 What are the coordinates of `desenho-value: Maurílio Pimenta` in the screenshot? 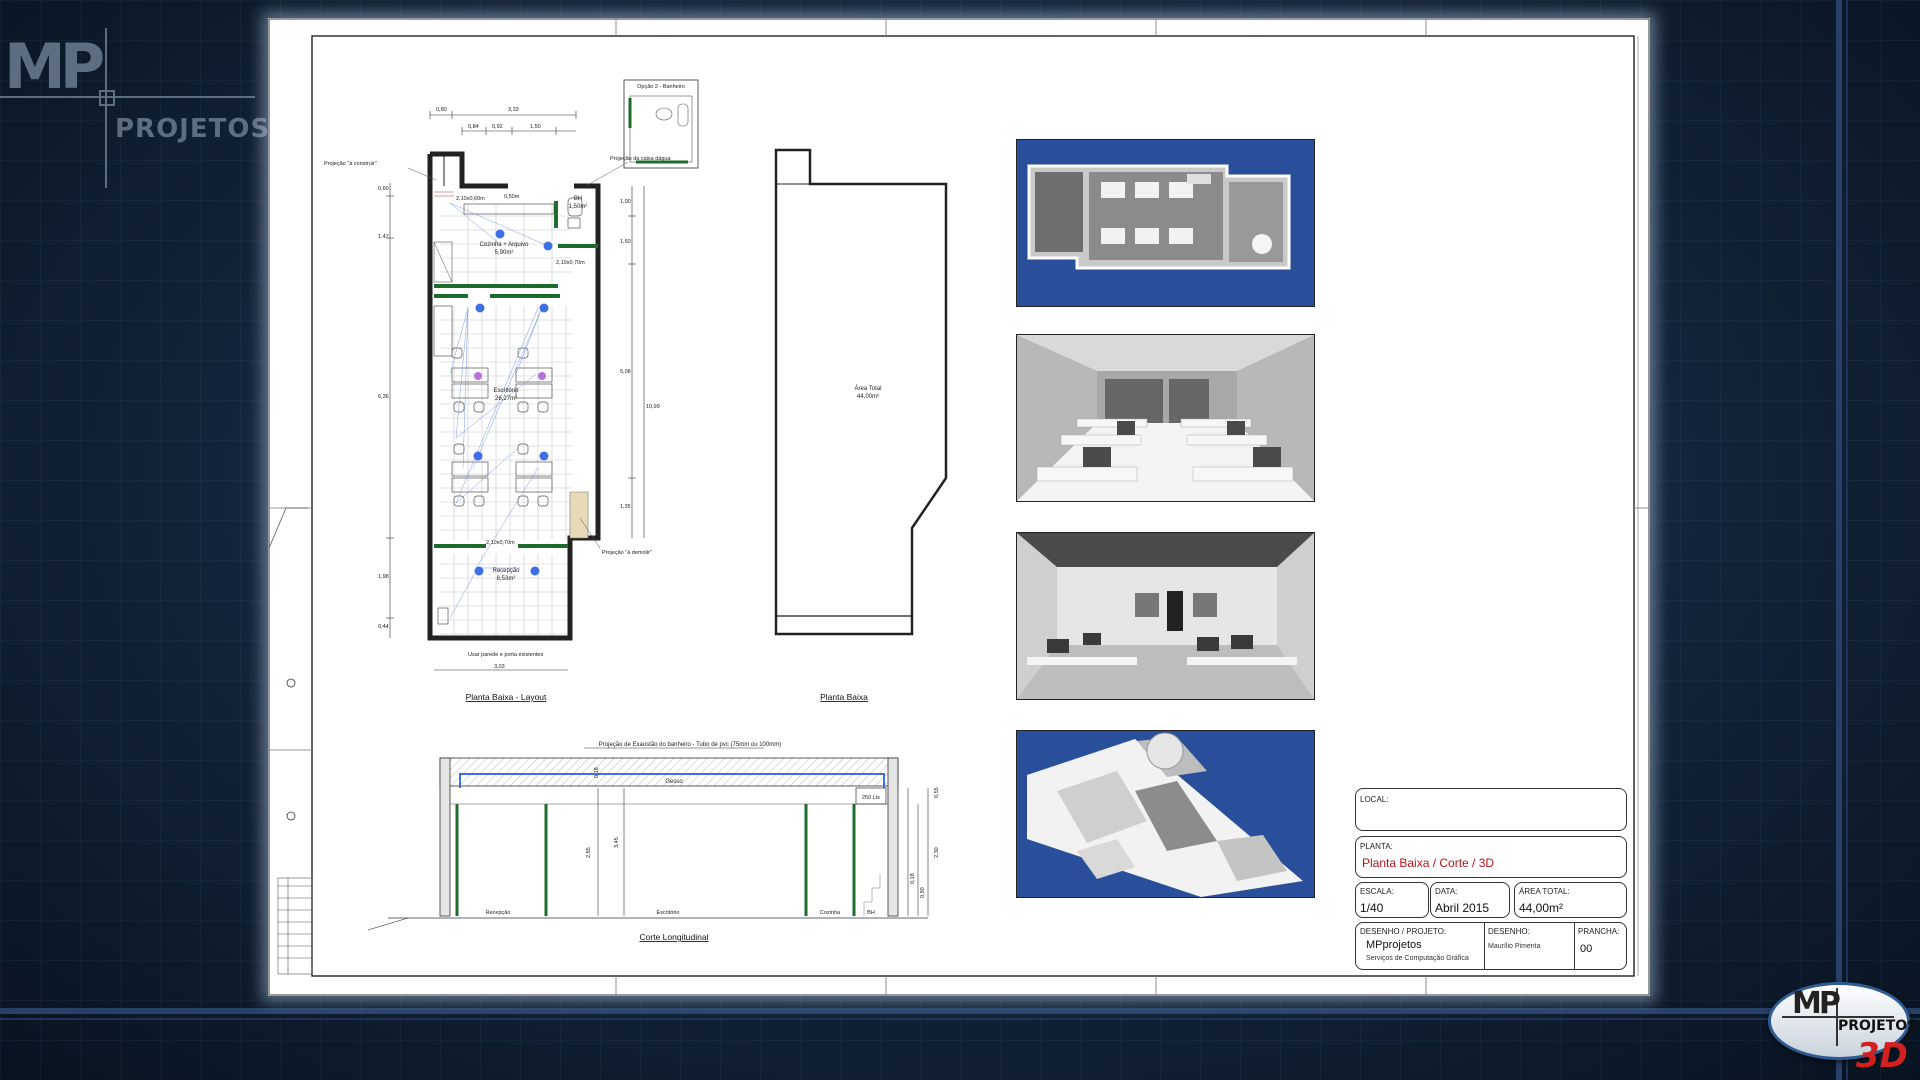 It's located at (1514, 946).